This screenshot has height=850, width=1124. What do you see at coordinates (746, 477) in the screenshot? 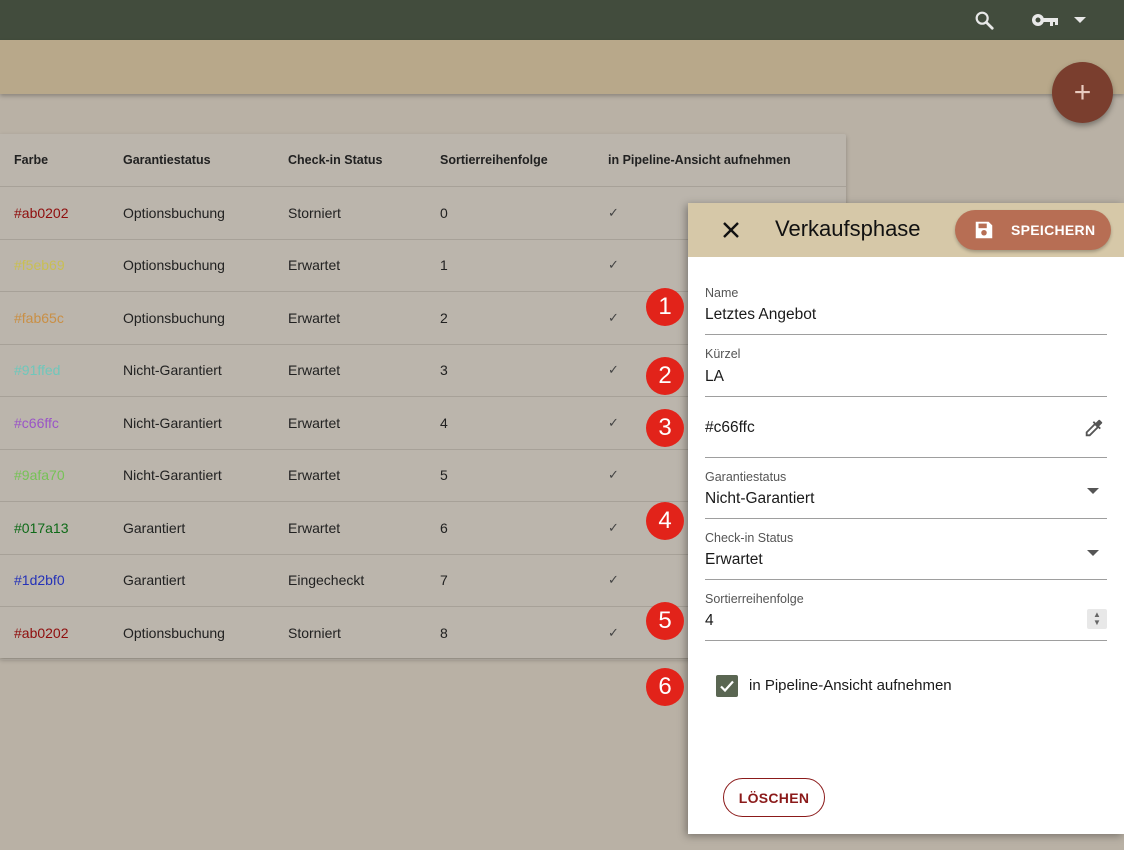
I see `garantiestatus-label: Garantiestatus` at bounding box center [746, 477].